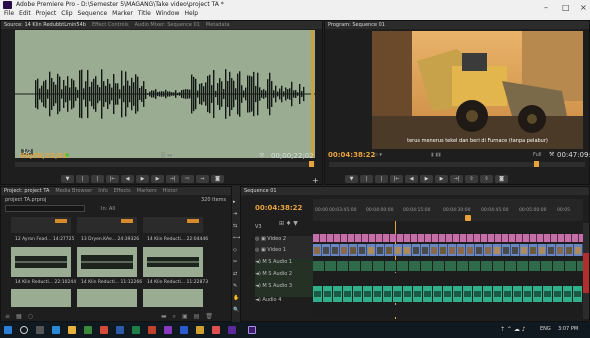  Describe the element at coordinates (172, 179) in the screenshot. I see `go-to-out-icon: →|` at that location.